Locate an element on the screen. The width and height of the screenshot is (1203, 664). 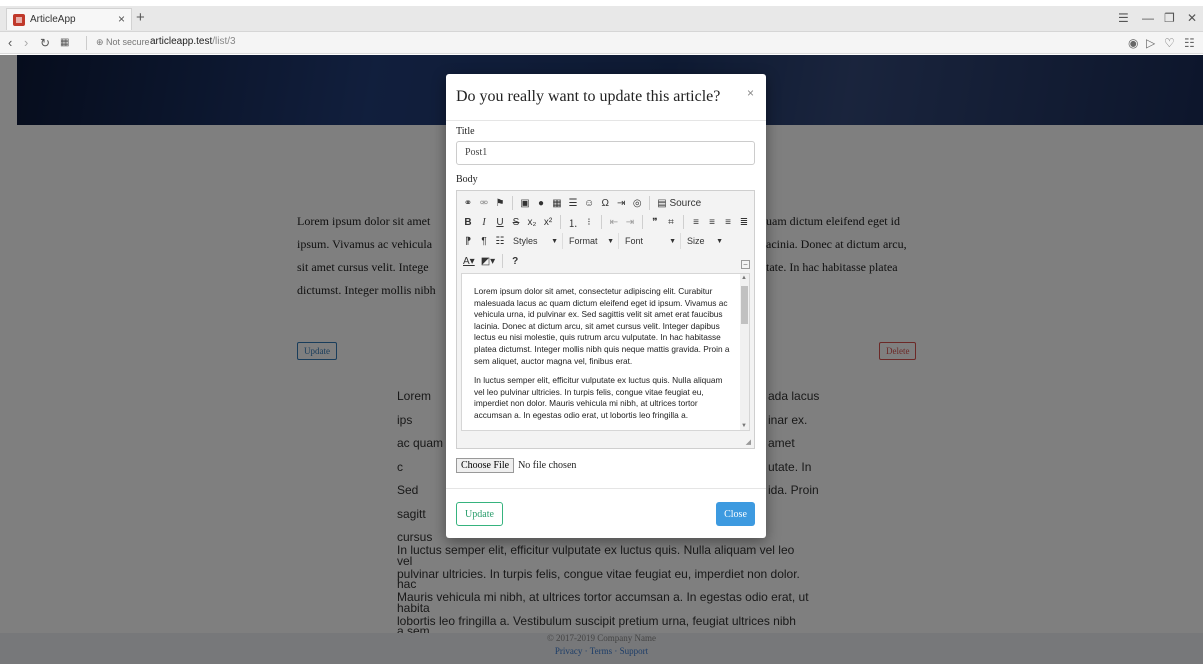
image-icon: ▣ is located at coordinates (525, 203).